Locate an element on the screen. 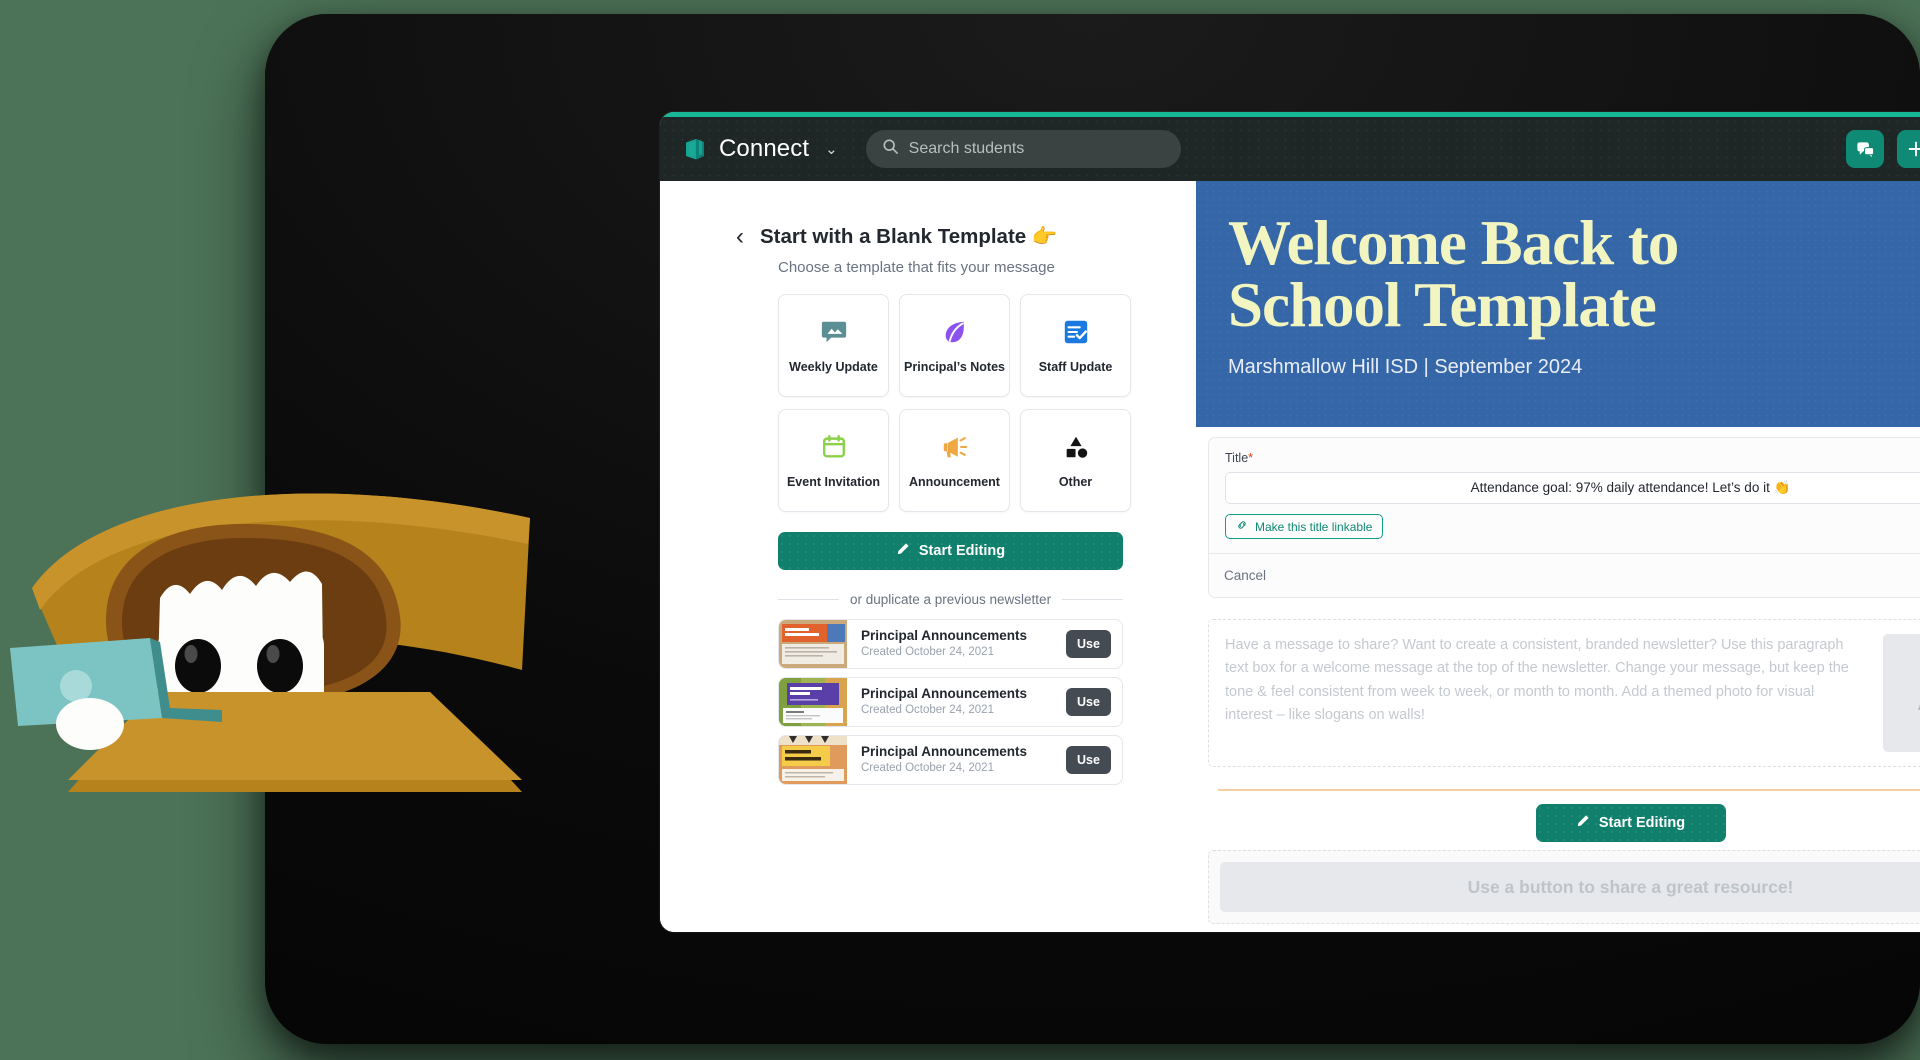  title-field-label: Title* is located at coordinates (1572, 458).